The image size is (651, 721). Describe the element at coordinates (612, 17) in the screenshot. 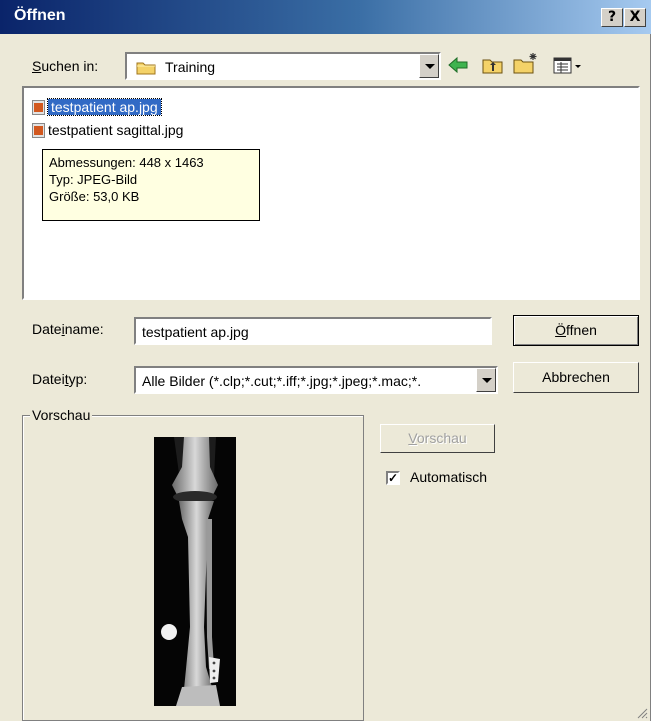

I see `help-button: ?` at that location.